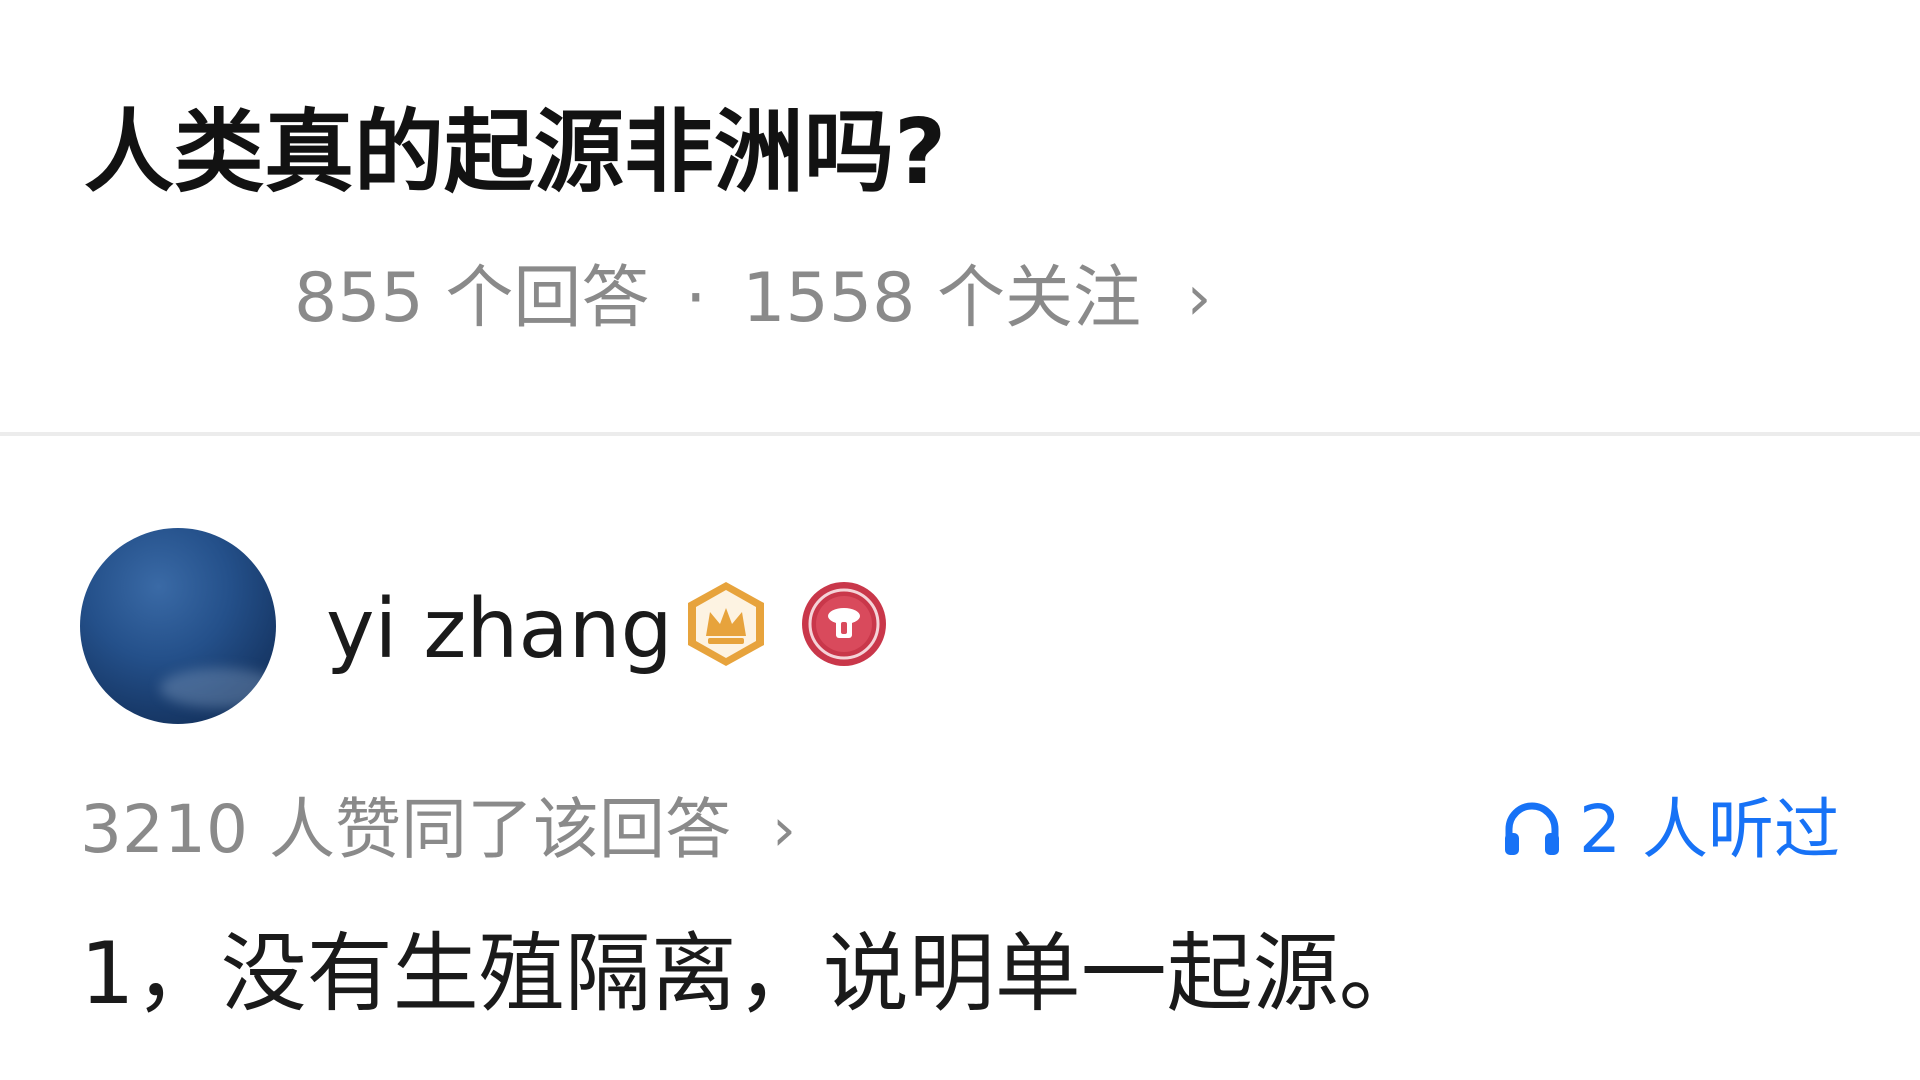  Describe the element at coordinates (472, 298) in the screenshot. I see `answer-count: 855 个回答` at that location.